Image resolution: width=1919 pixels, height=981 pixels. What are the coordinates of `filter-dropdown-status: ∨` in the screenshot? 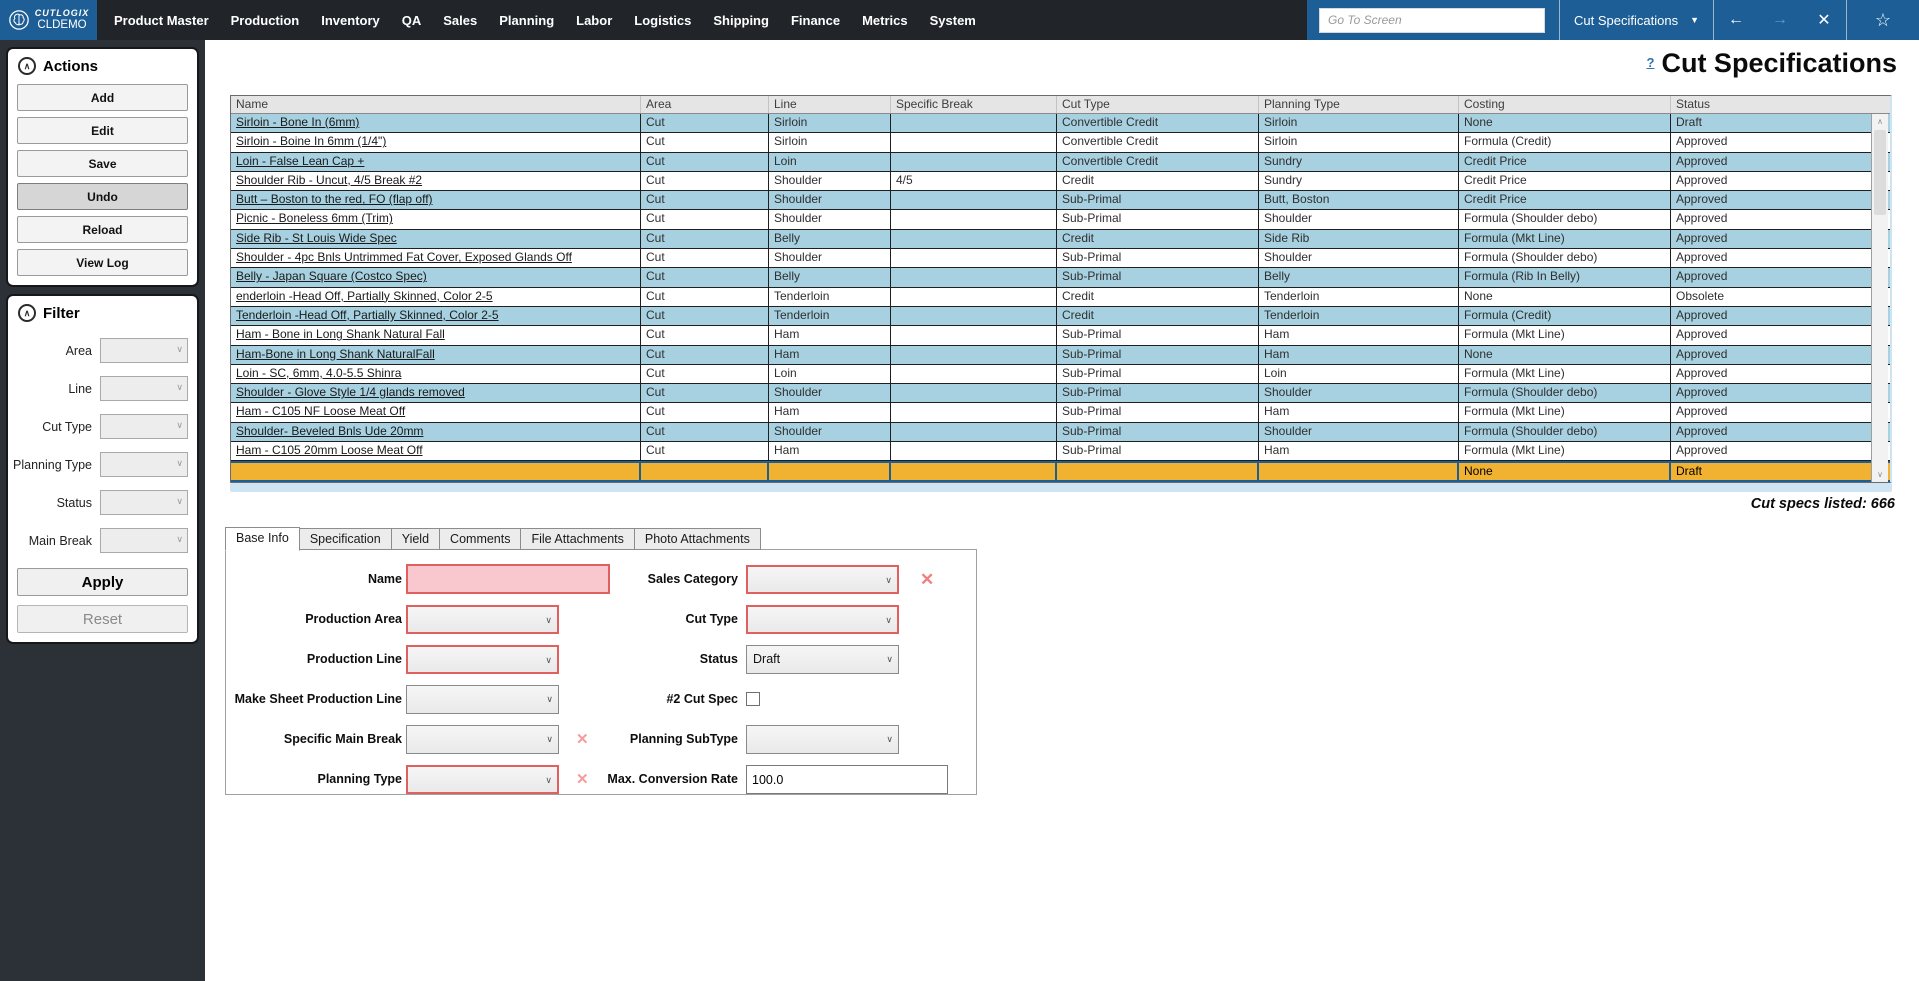 It's located at (144, 502).